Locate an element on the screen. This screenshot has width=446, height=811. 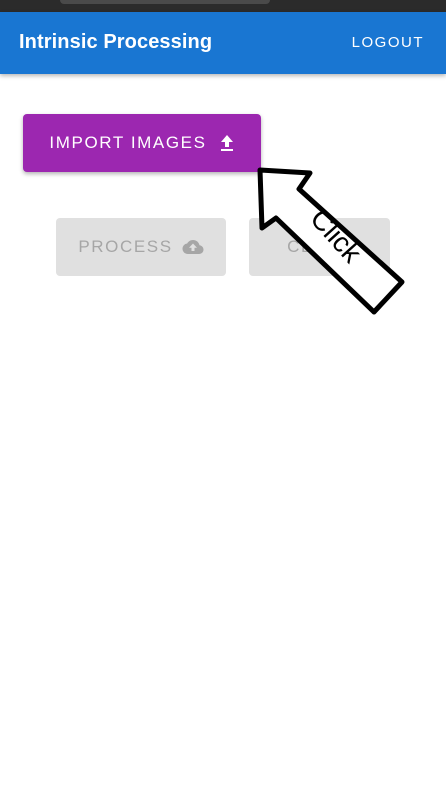
import-images-button: IMPORT IMAGES is located at coordinates (142, 143).